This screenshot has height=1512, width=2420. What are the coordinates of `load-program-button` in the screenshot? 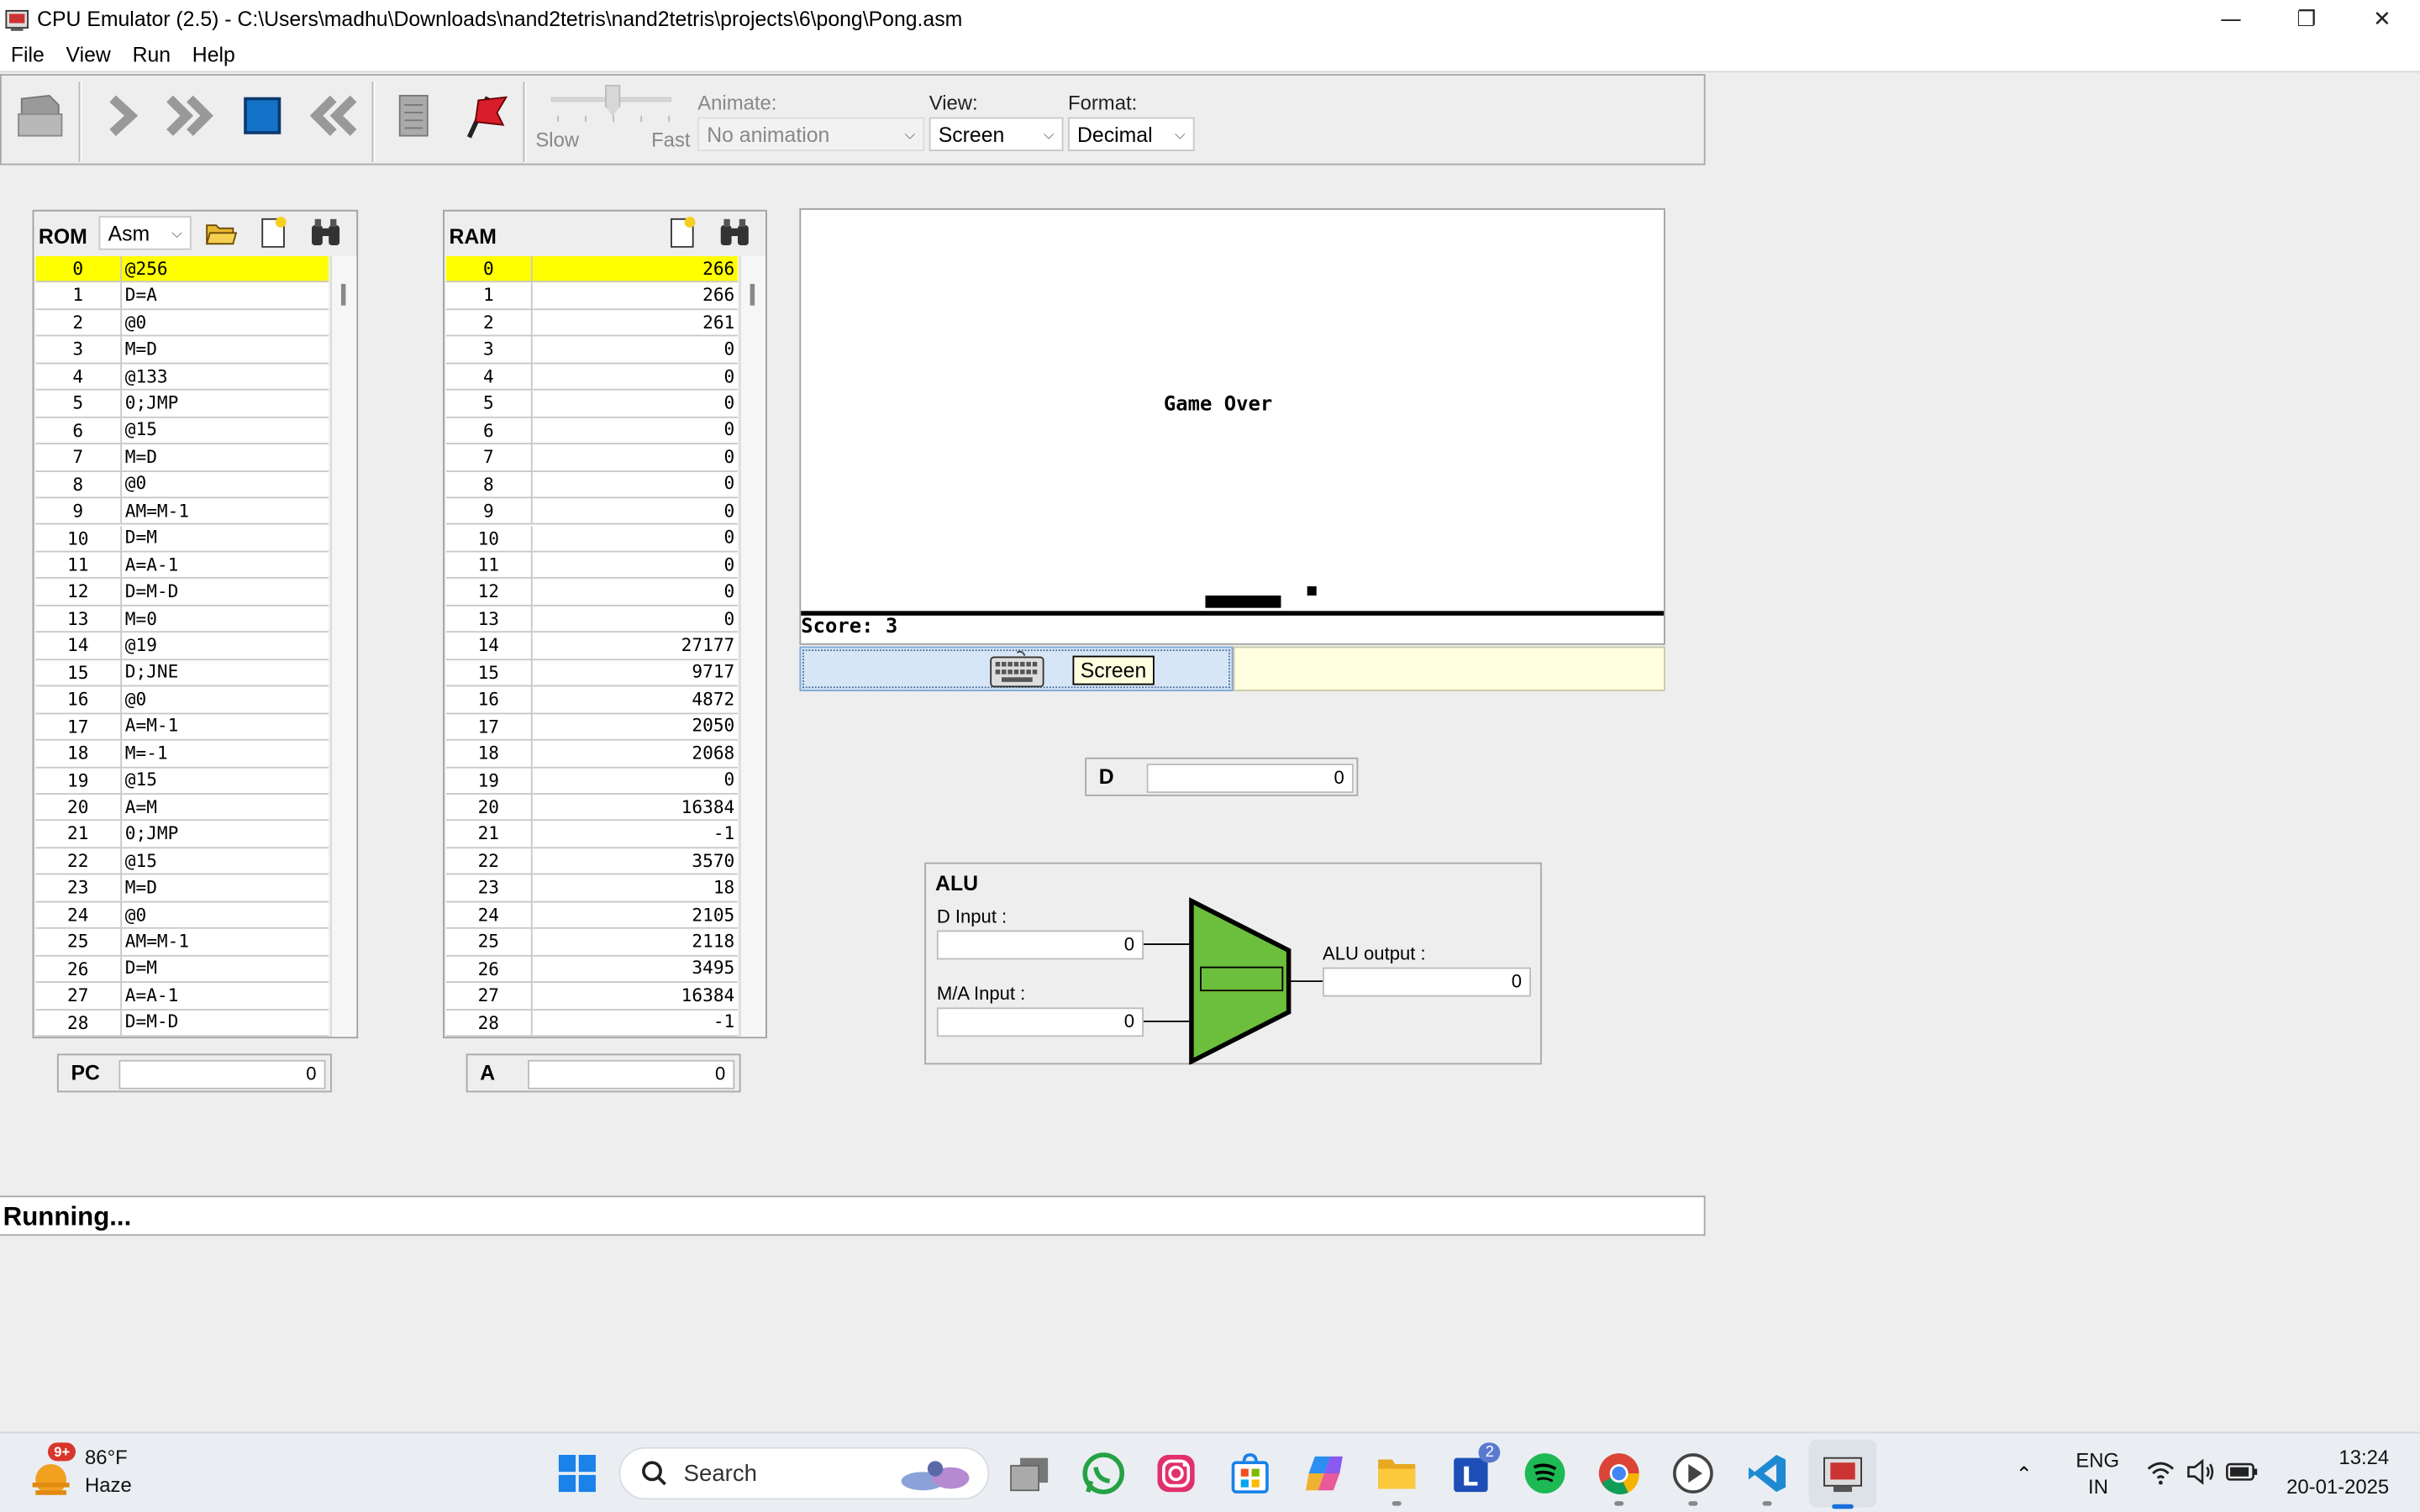 It's located at (40, 115).